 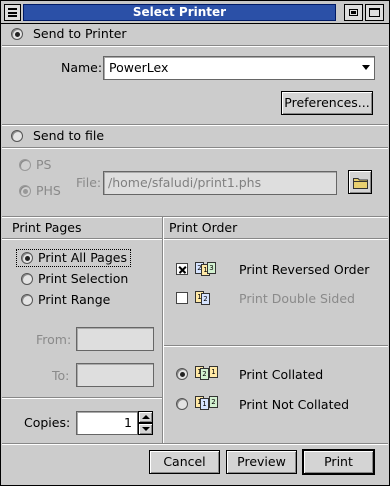 What do you see at coordinates (145, 429) in the screenshot?
I see `spin-down-icon` at bounding box center [145, 429].